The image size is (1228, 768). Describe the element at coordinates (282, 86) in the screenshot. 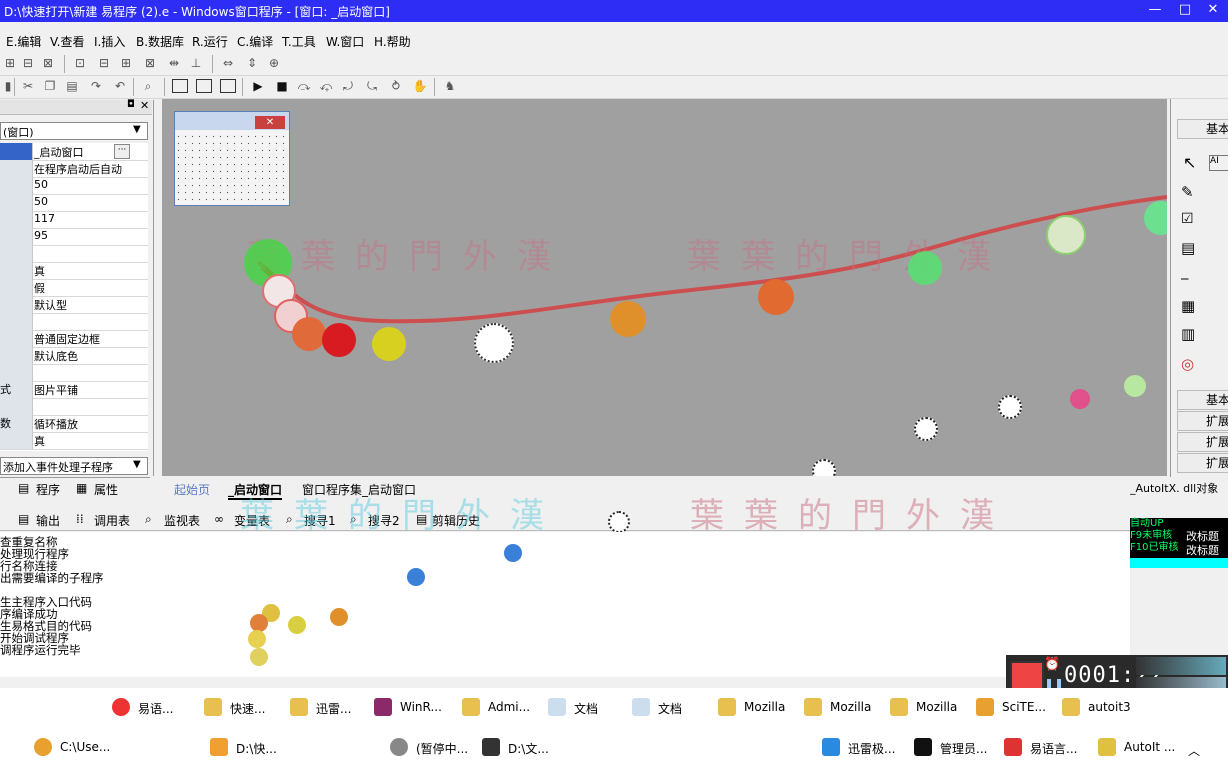

I see `stop-icon: ■` at that location.